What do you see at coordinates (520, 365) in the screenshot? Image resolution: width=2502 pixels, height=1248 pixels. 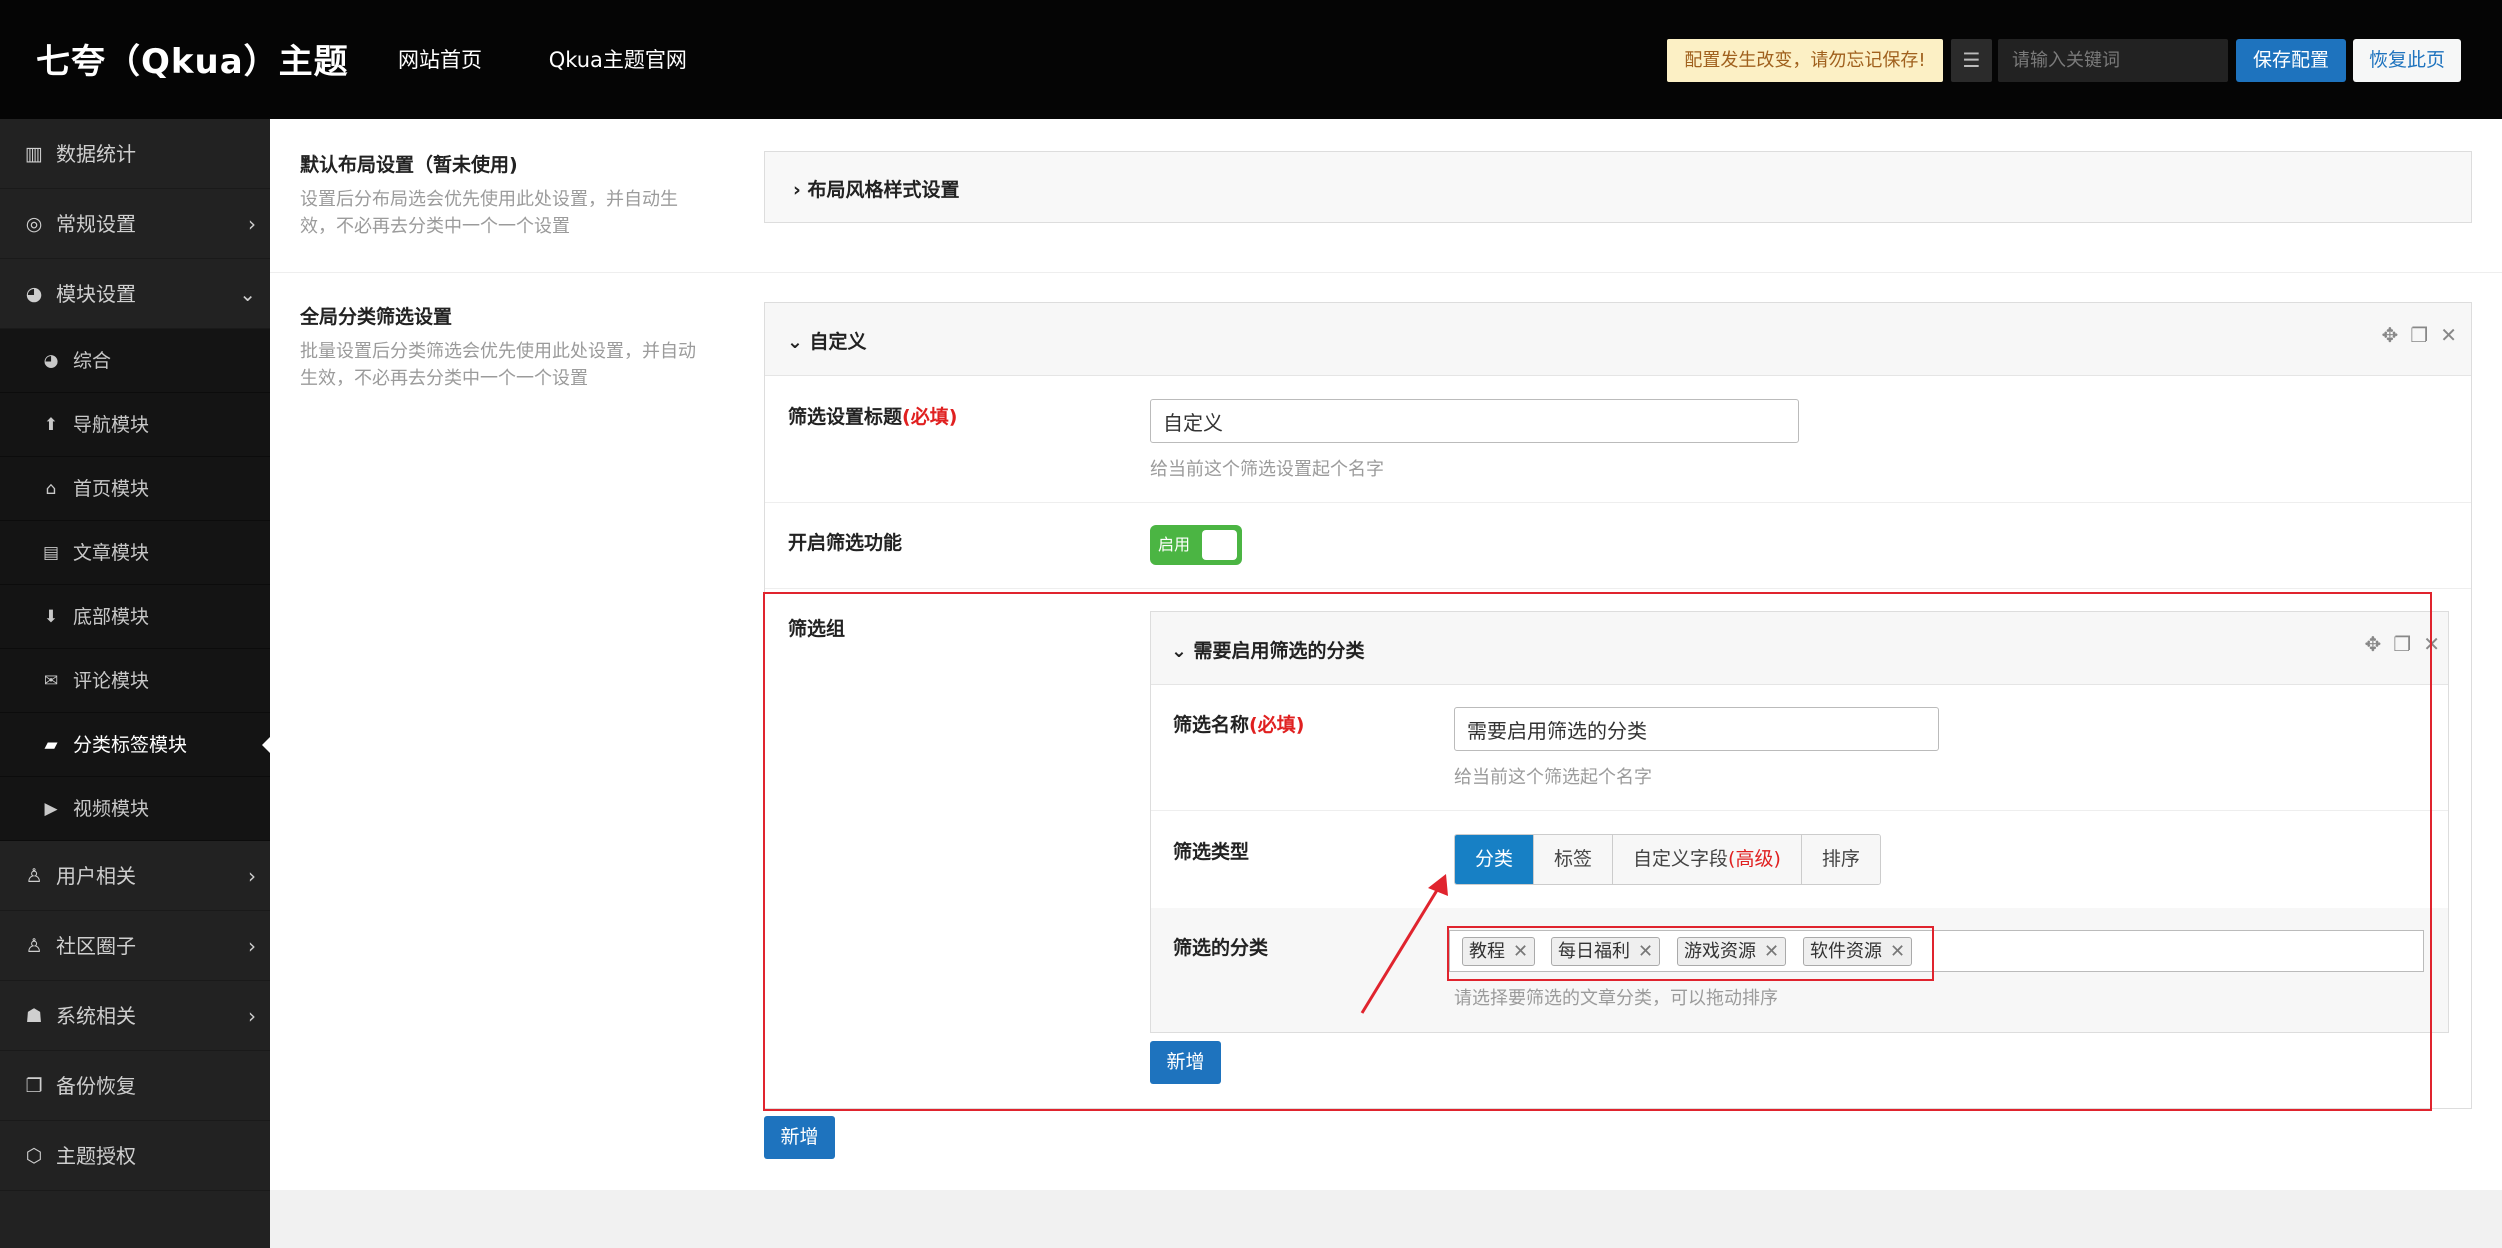 I see `filter-section-desc: 批量设置后分类筛选会优先使用此处设置，并自动 生效，不必再去分类中一个一个设置` at bounding box center [520, 365].